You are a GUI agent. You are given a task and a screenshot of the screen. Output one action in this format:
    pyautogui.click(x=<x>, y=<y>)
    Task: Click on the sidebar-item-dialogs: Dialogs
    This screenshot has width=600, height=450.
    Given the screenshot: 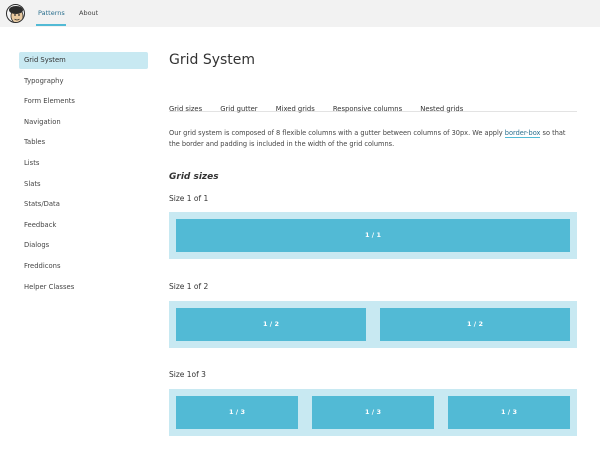 What is the action you would take?
    pyautogui.click(x=83, y=245)
    